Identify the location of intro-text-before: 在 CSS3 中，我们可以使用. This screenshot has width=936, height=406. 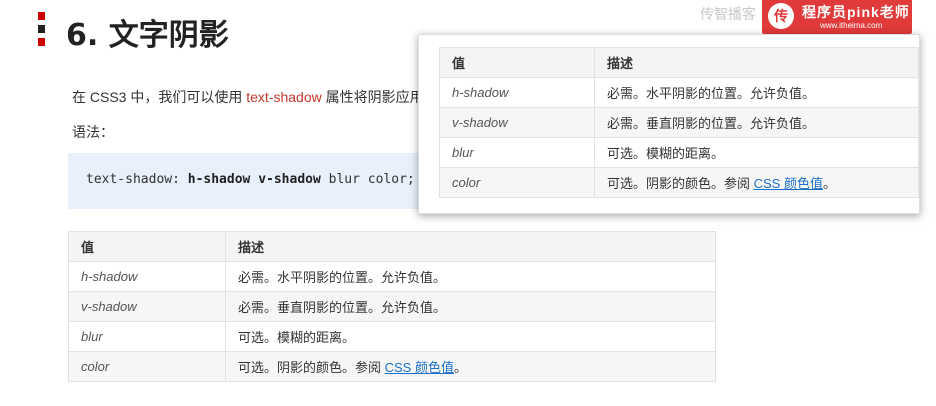
(159, 97).